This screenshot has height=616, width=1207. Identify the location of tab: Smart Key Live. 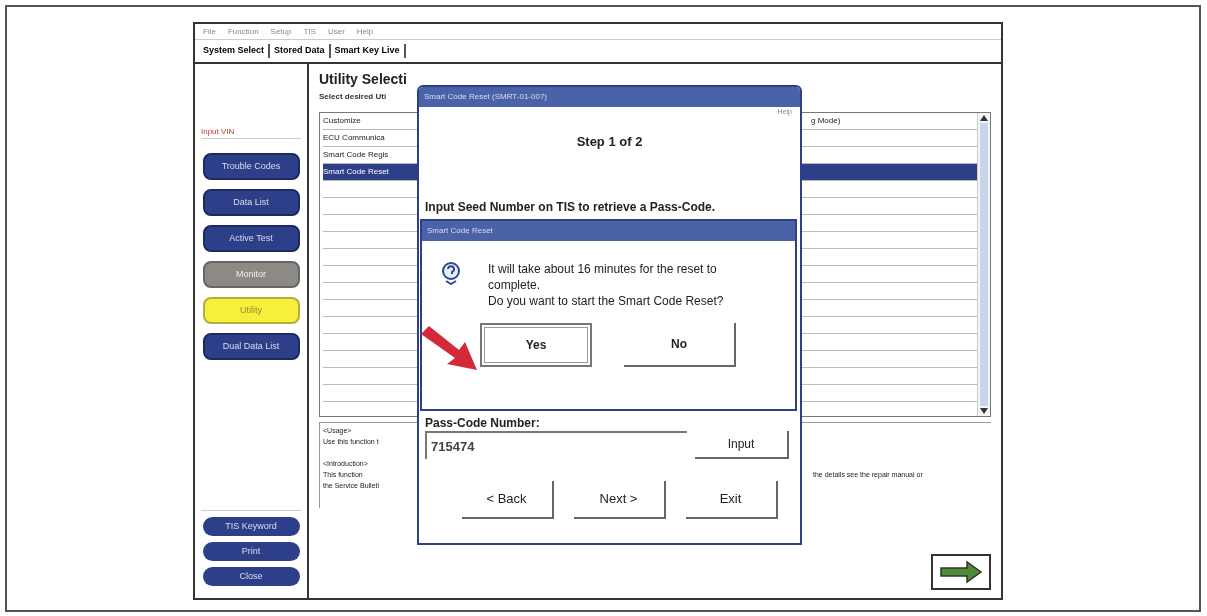
(368, 51).